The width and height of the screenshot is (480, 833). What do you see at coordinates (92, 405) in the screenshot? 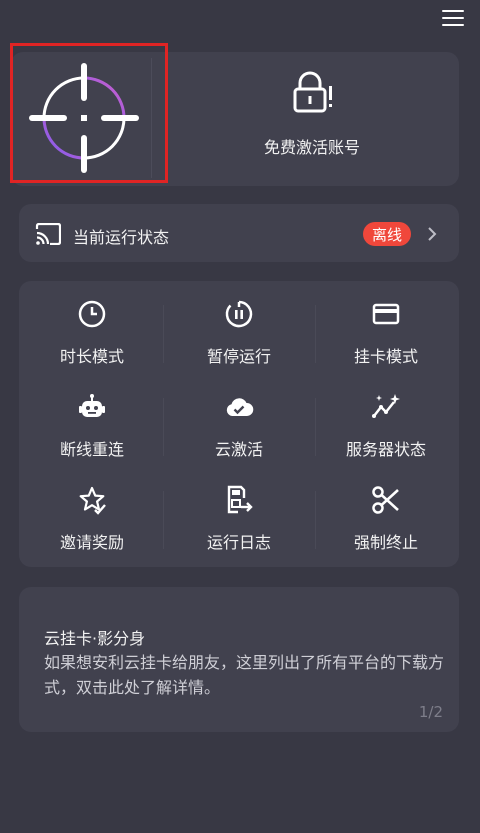
I see `robot-icon` at bounding box center [92, 405].